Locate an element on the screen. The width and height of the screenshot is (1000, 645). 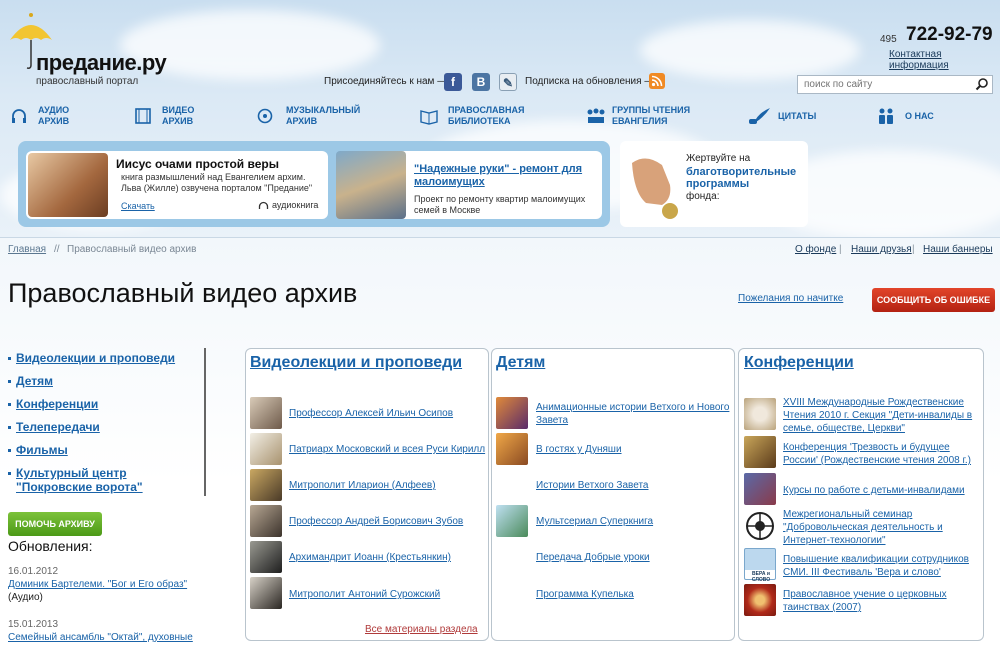
update-date: 16.01.2012 is located at coordinates (33, 571).